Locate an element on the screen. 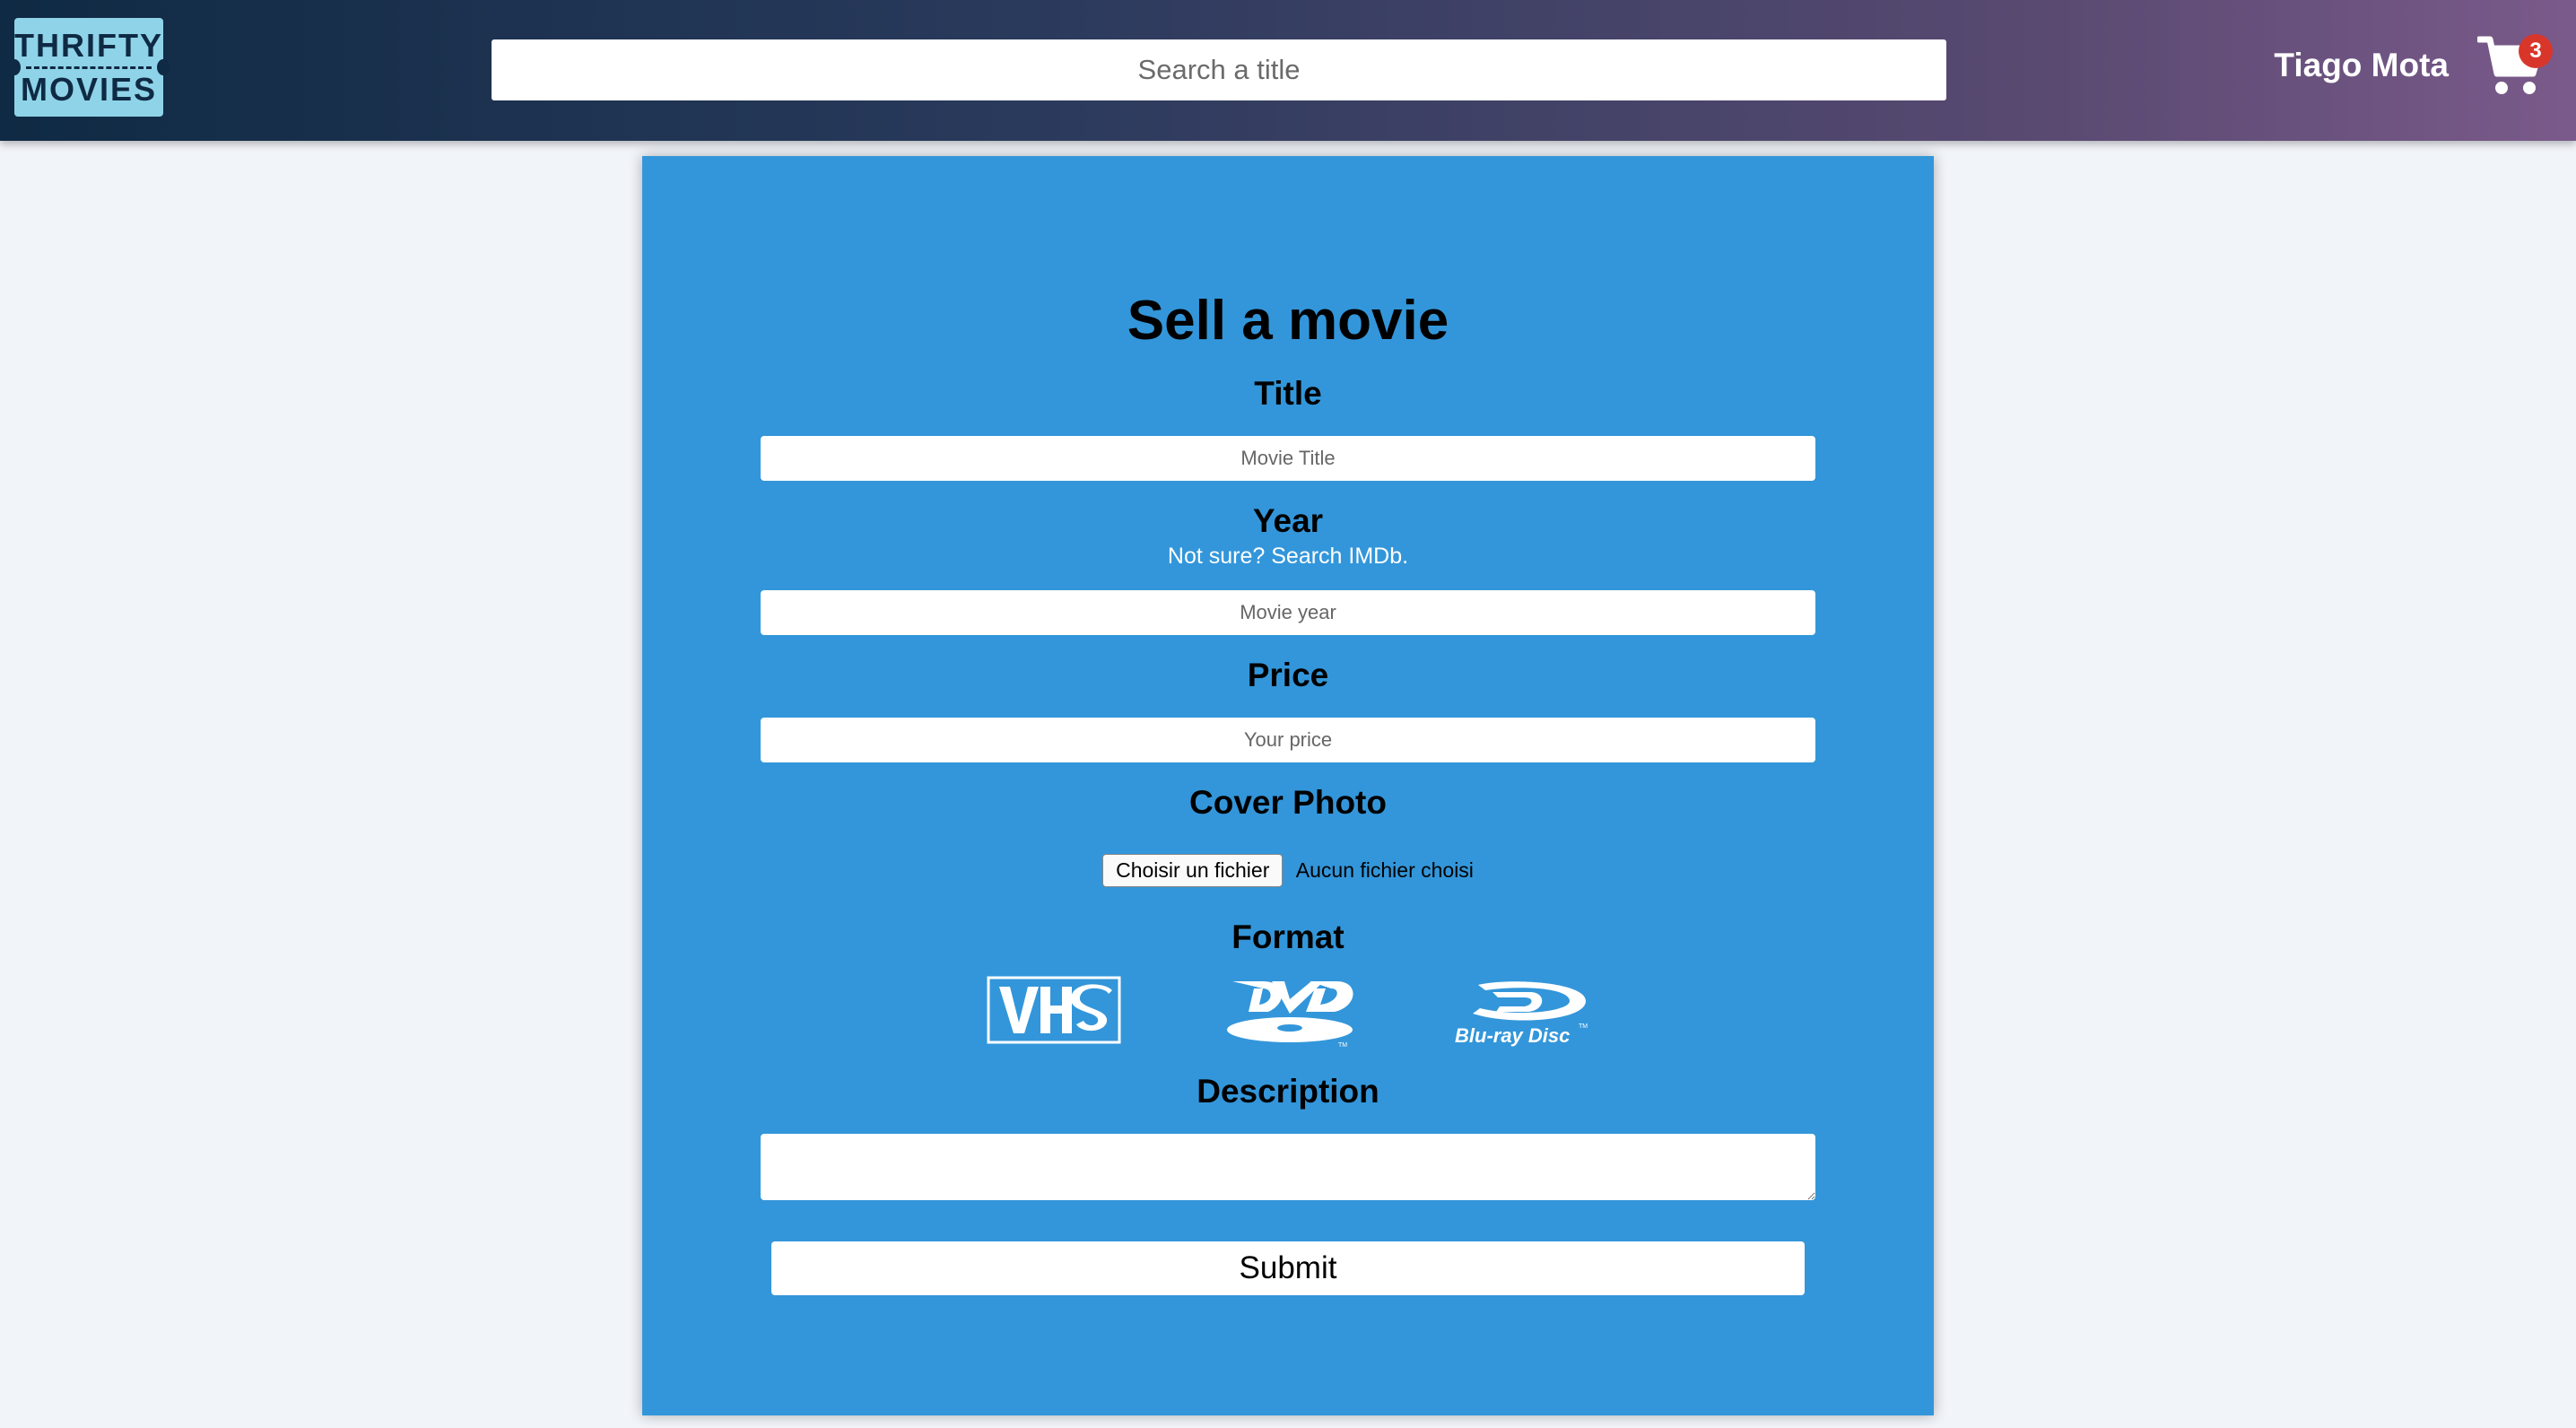 The height and width of the screenshot is (1428, 2576). cover-photo-file-input: Choisir un fichier Aucun fichier choisi is located at coordinates (1288, 871).